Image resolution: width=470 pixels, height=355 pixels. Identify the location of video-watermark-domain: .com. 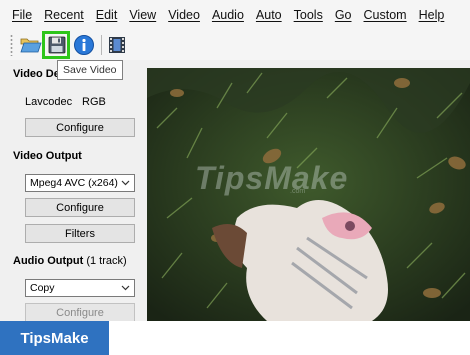
(298, 191).